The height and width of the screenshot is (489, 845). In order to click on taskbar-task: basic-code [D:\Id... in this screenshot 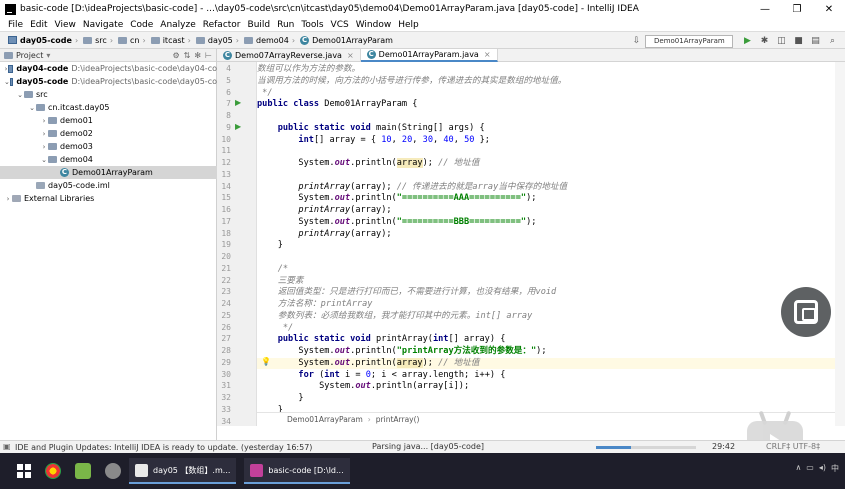, I will do `click(297, 471)`.